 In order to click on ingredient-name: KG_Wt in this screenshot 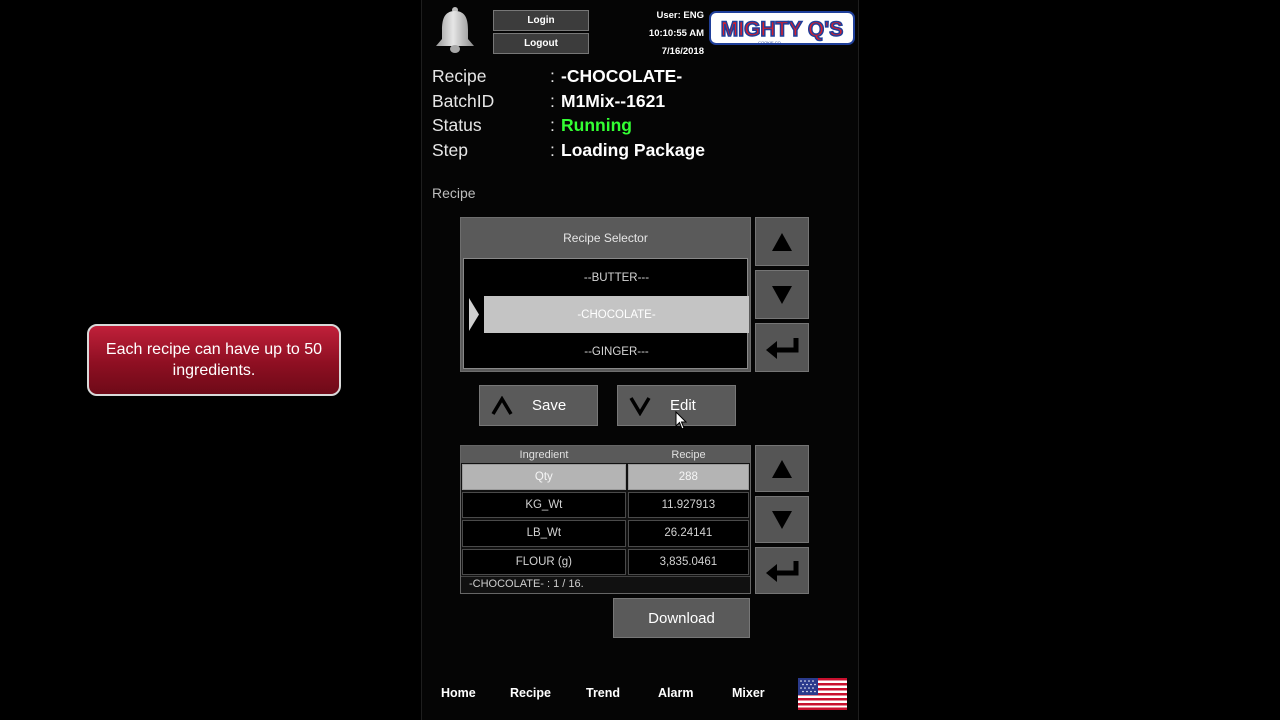, I will do `click(544, 505)`.